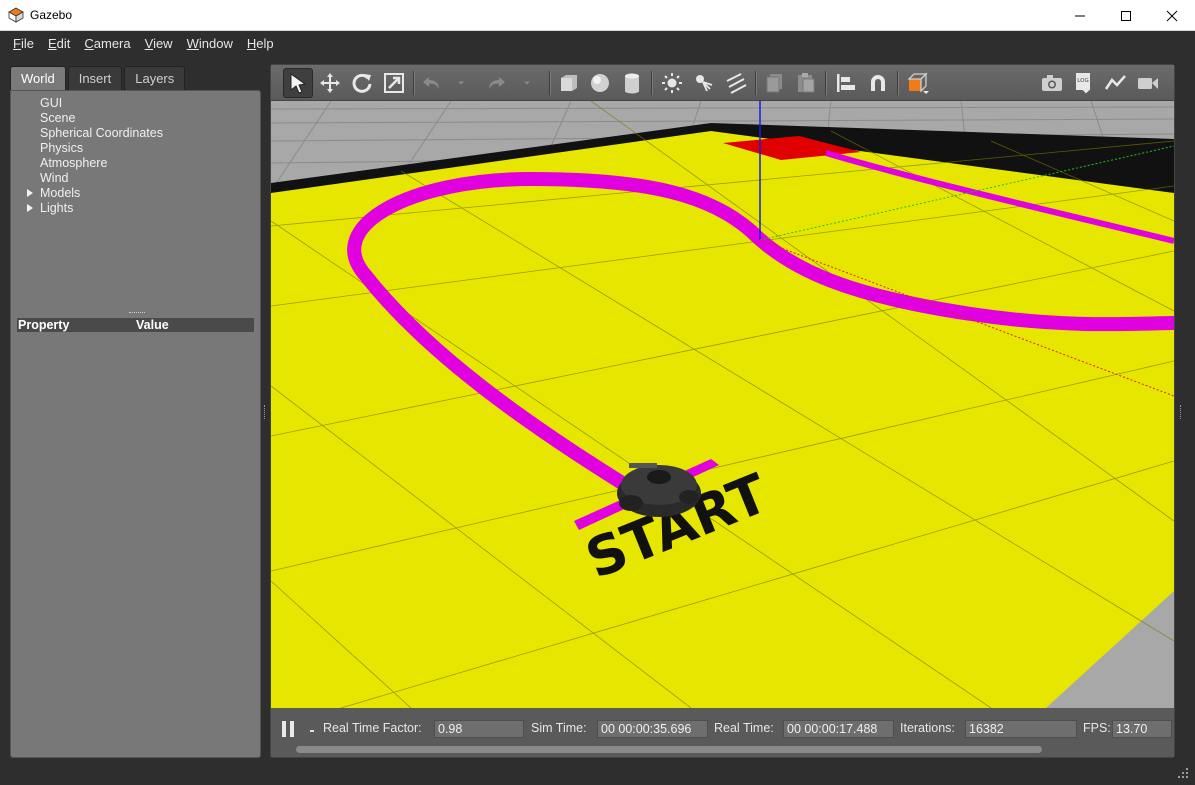  What do you see at coordinates (312, 731) in the screenshot?
I see `step-icon` at bounding box center [312, 731].